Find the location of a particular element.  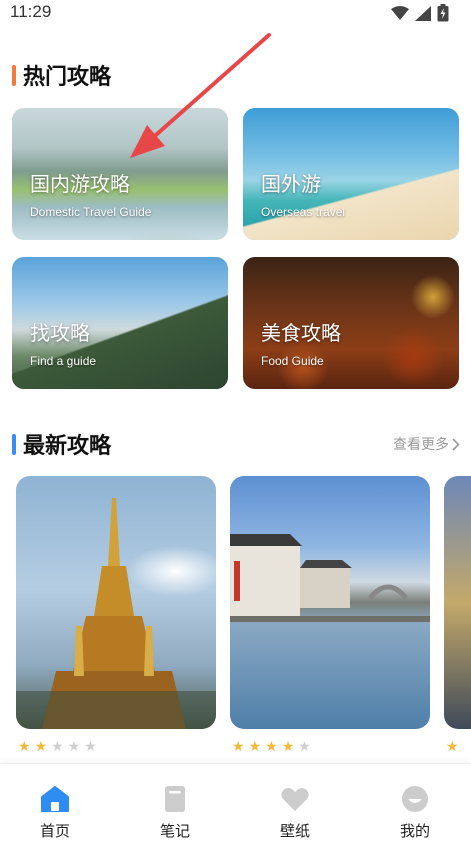

profile-icon is located at coordinates (415, 799).